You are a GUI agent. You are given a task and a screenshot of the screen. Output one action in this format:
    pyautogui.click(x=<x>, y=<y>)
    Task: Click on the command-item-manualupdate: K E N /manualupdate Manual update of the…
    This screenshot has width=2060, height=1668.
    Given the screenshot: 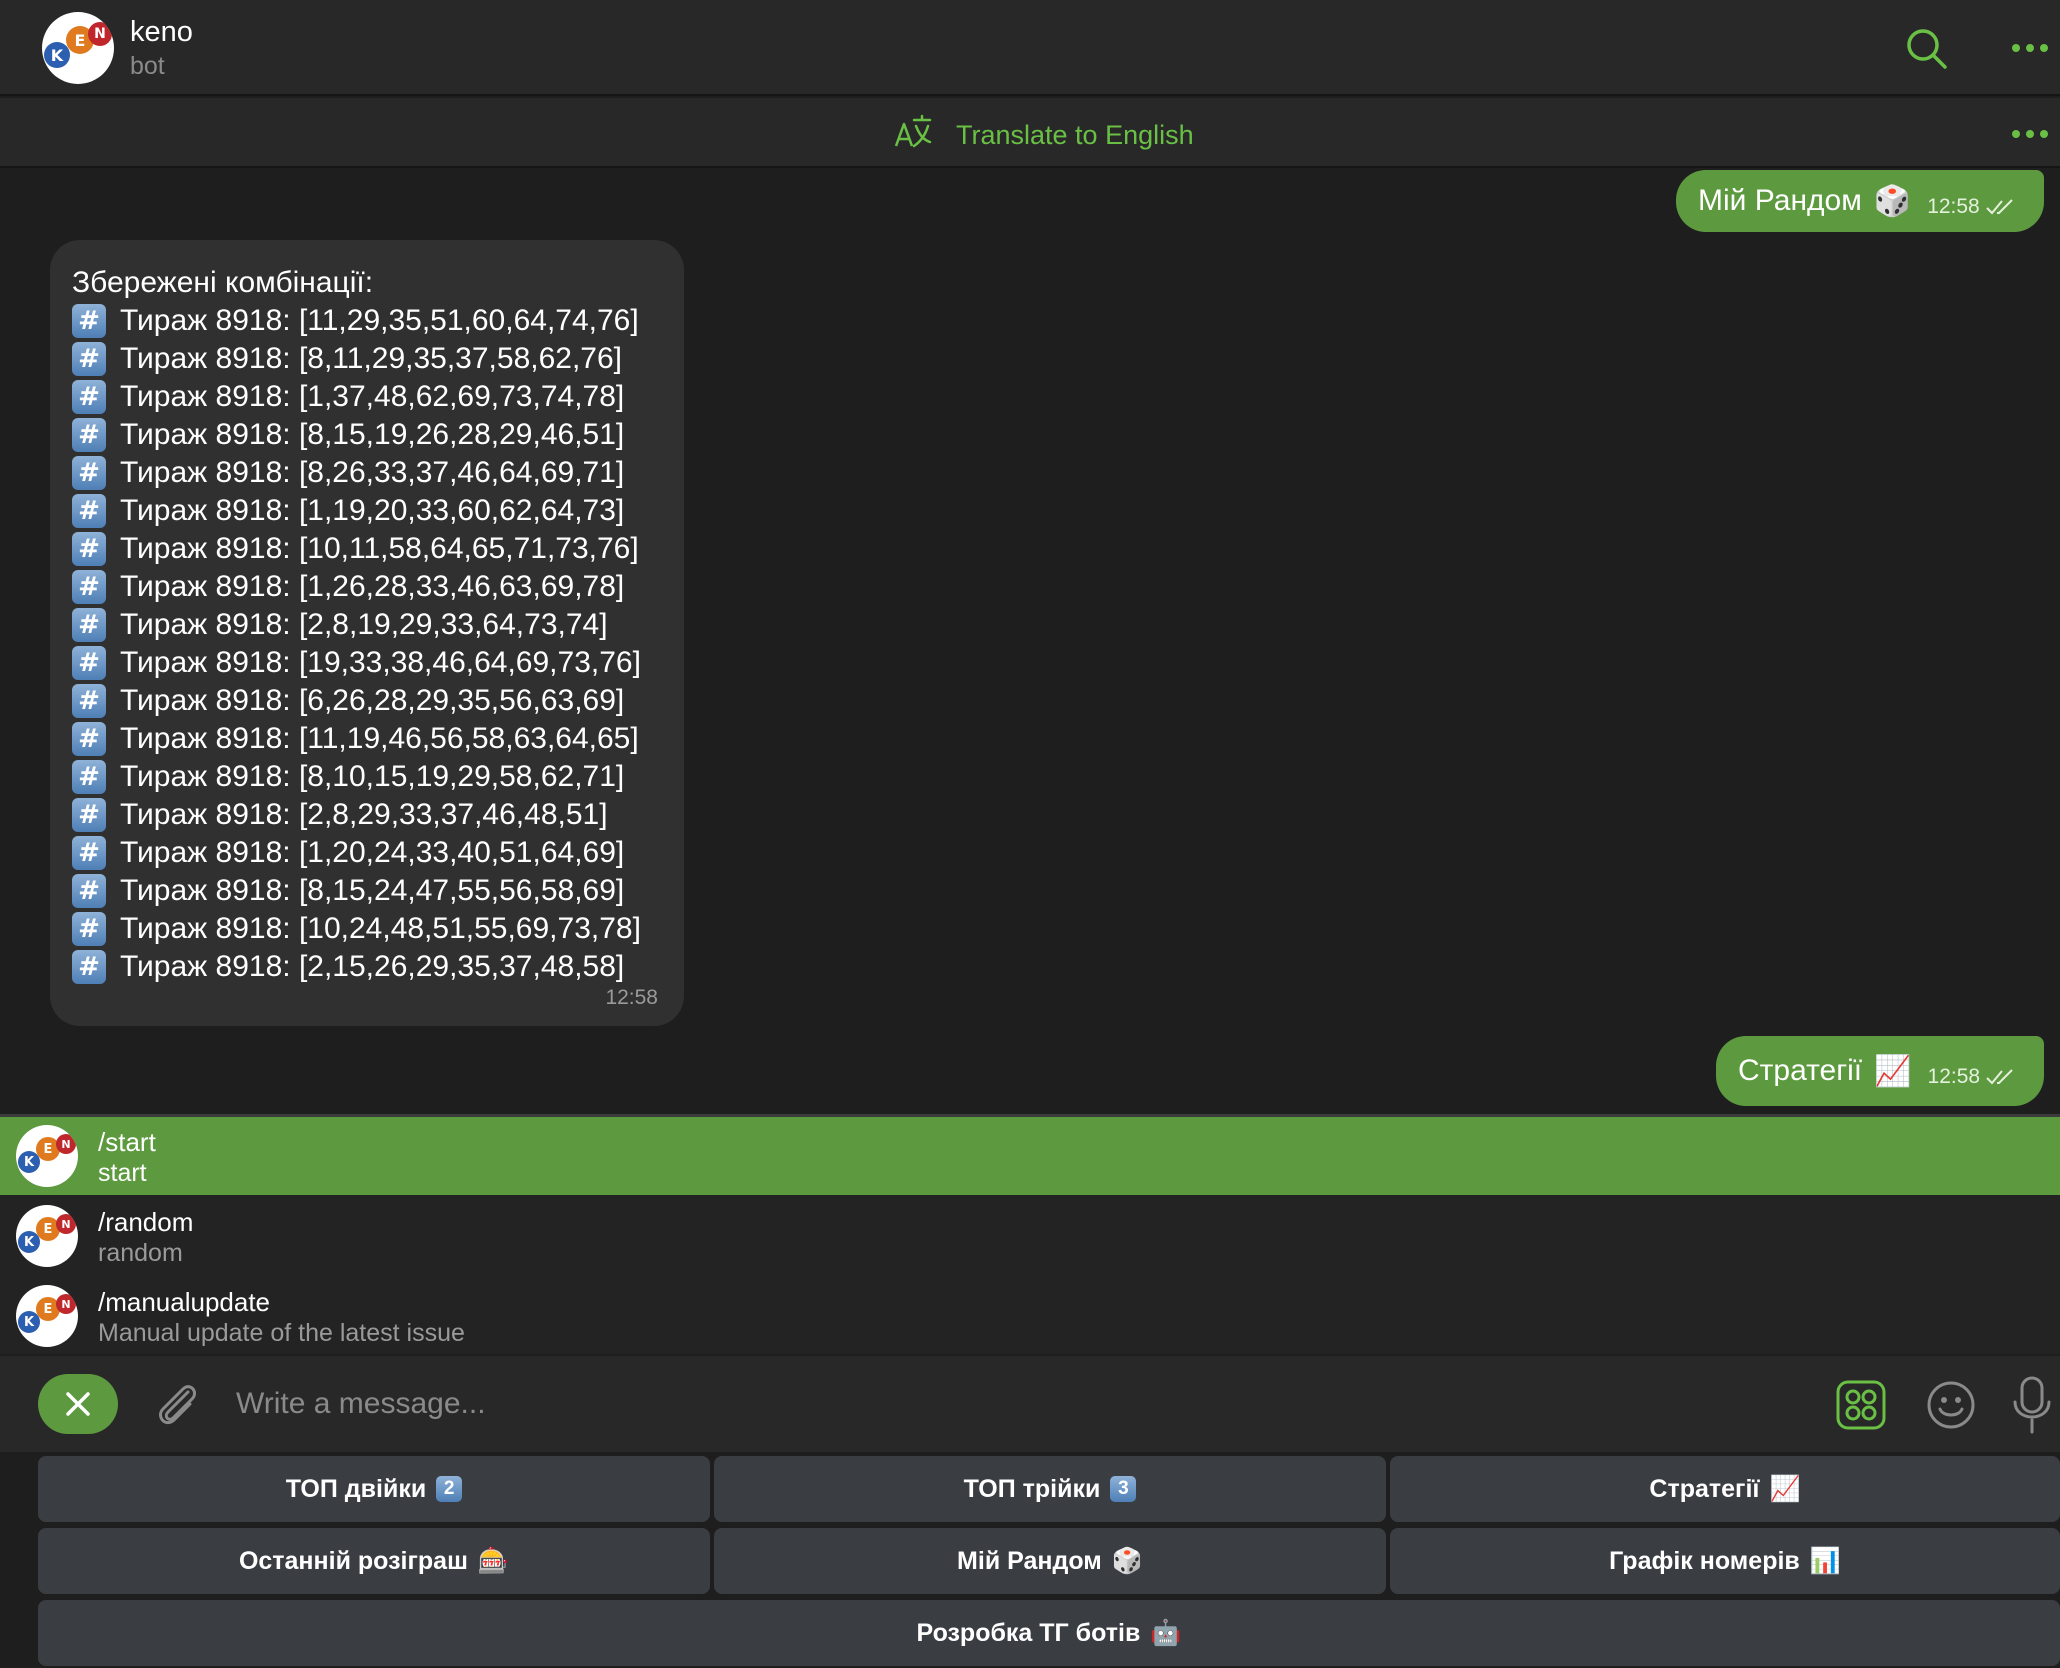 What is the action you would take?
    pyautogui.click(x=1030, y=1316)
    